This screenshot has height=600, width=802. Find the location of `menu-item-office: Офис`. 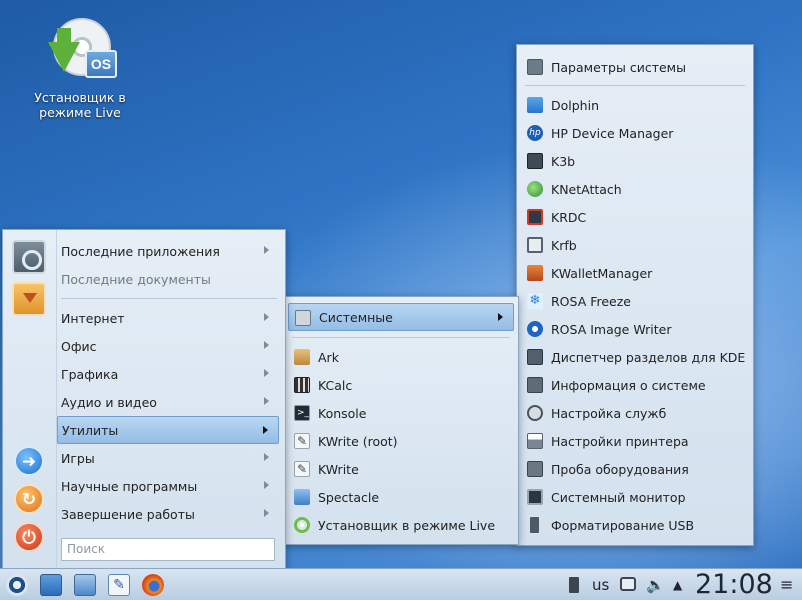

menu-item-office: Офис is located at coordinates (168, 346).